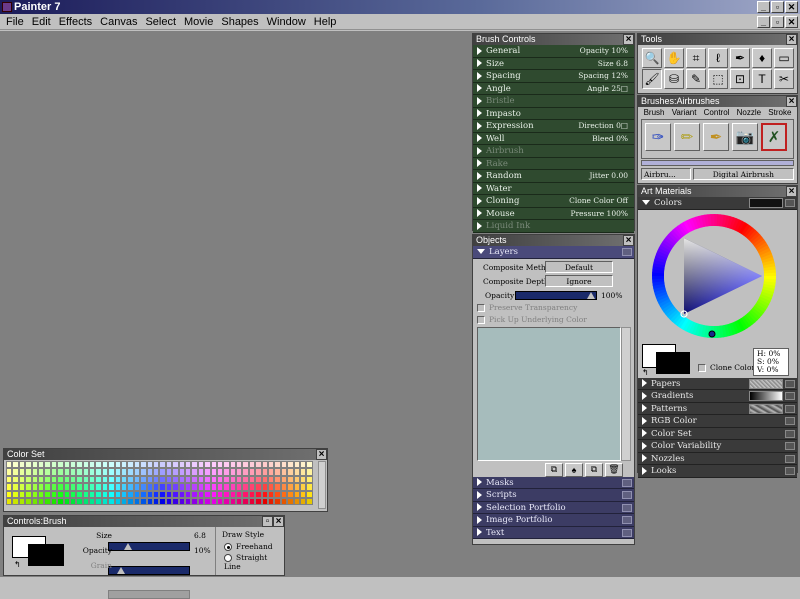 The width and height of the screenshot is (800, 599). I want to click on menu-select: Select, so click(160, 22).